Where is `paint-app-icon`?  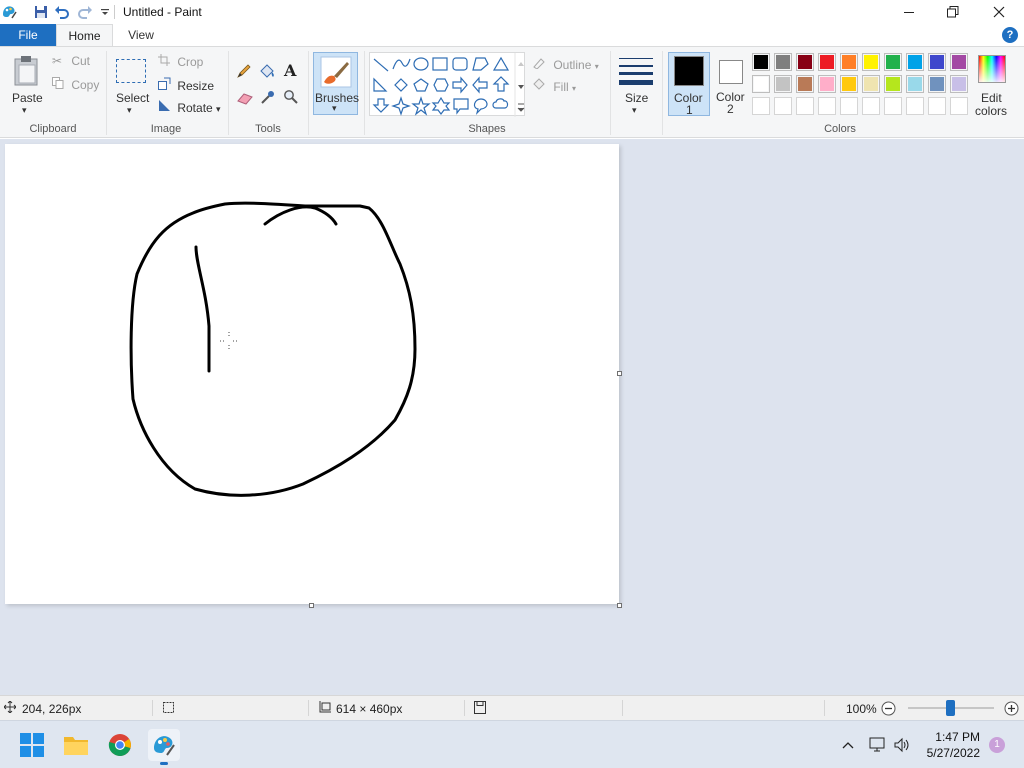
paint-app-icon is located at coordinates (9, 12).